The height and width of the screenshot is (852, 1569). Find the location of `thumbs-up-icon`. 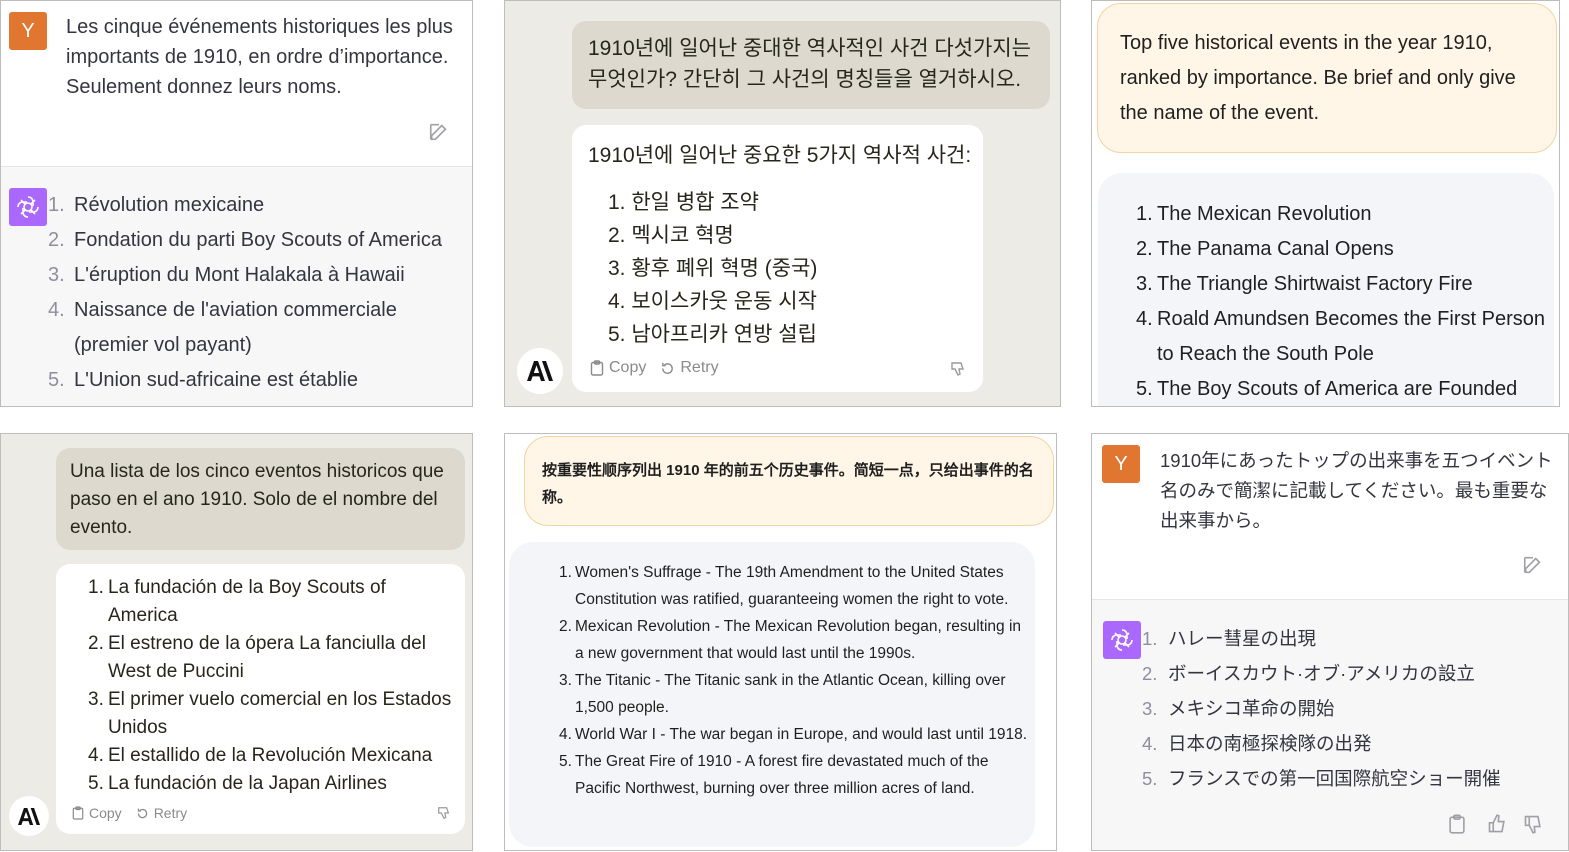

thumbs-up-icon is located at coordinates (1497, 824).